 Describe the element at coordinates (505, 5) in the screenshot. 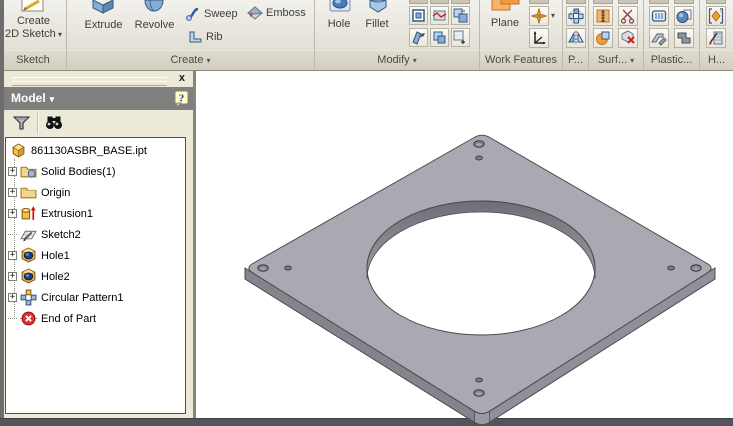

I see `plane-icon` at that location.